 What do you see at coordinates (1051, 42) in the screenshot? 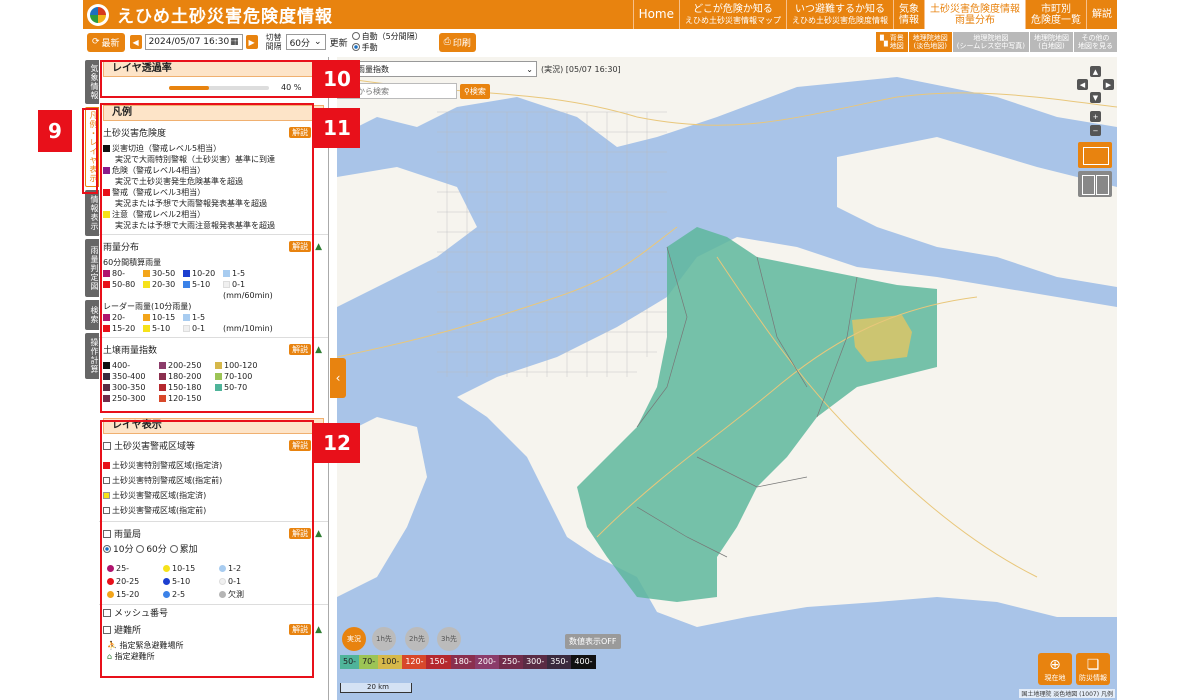
I see `basemap-blank: 地理院地図 (白地図)` at bounding box center [1051, 42].